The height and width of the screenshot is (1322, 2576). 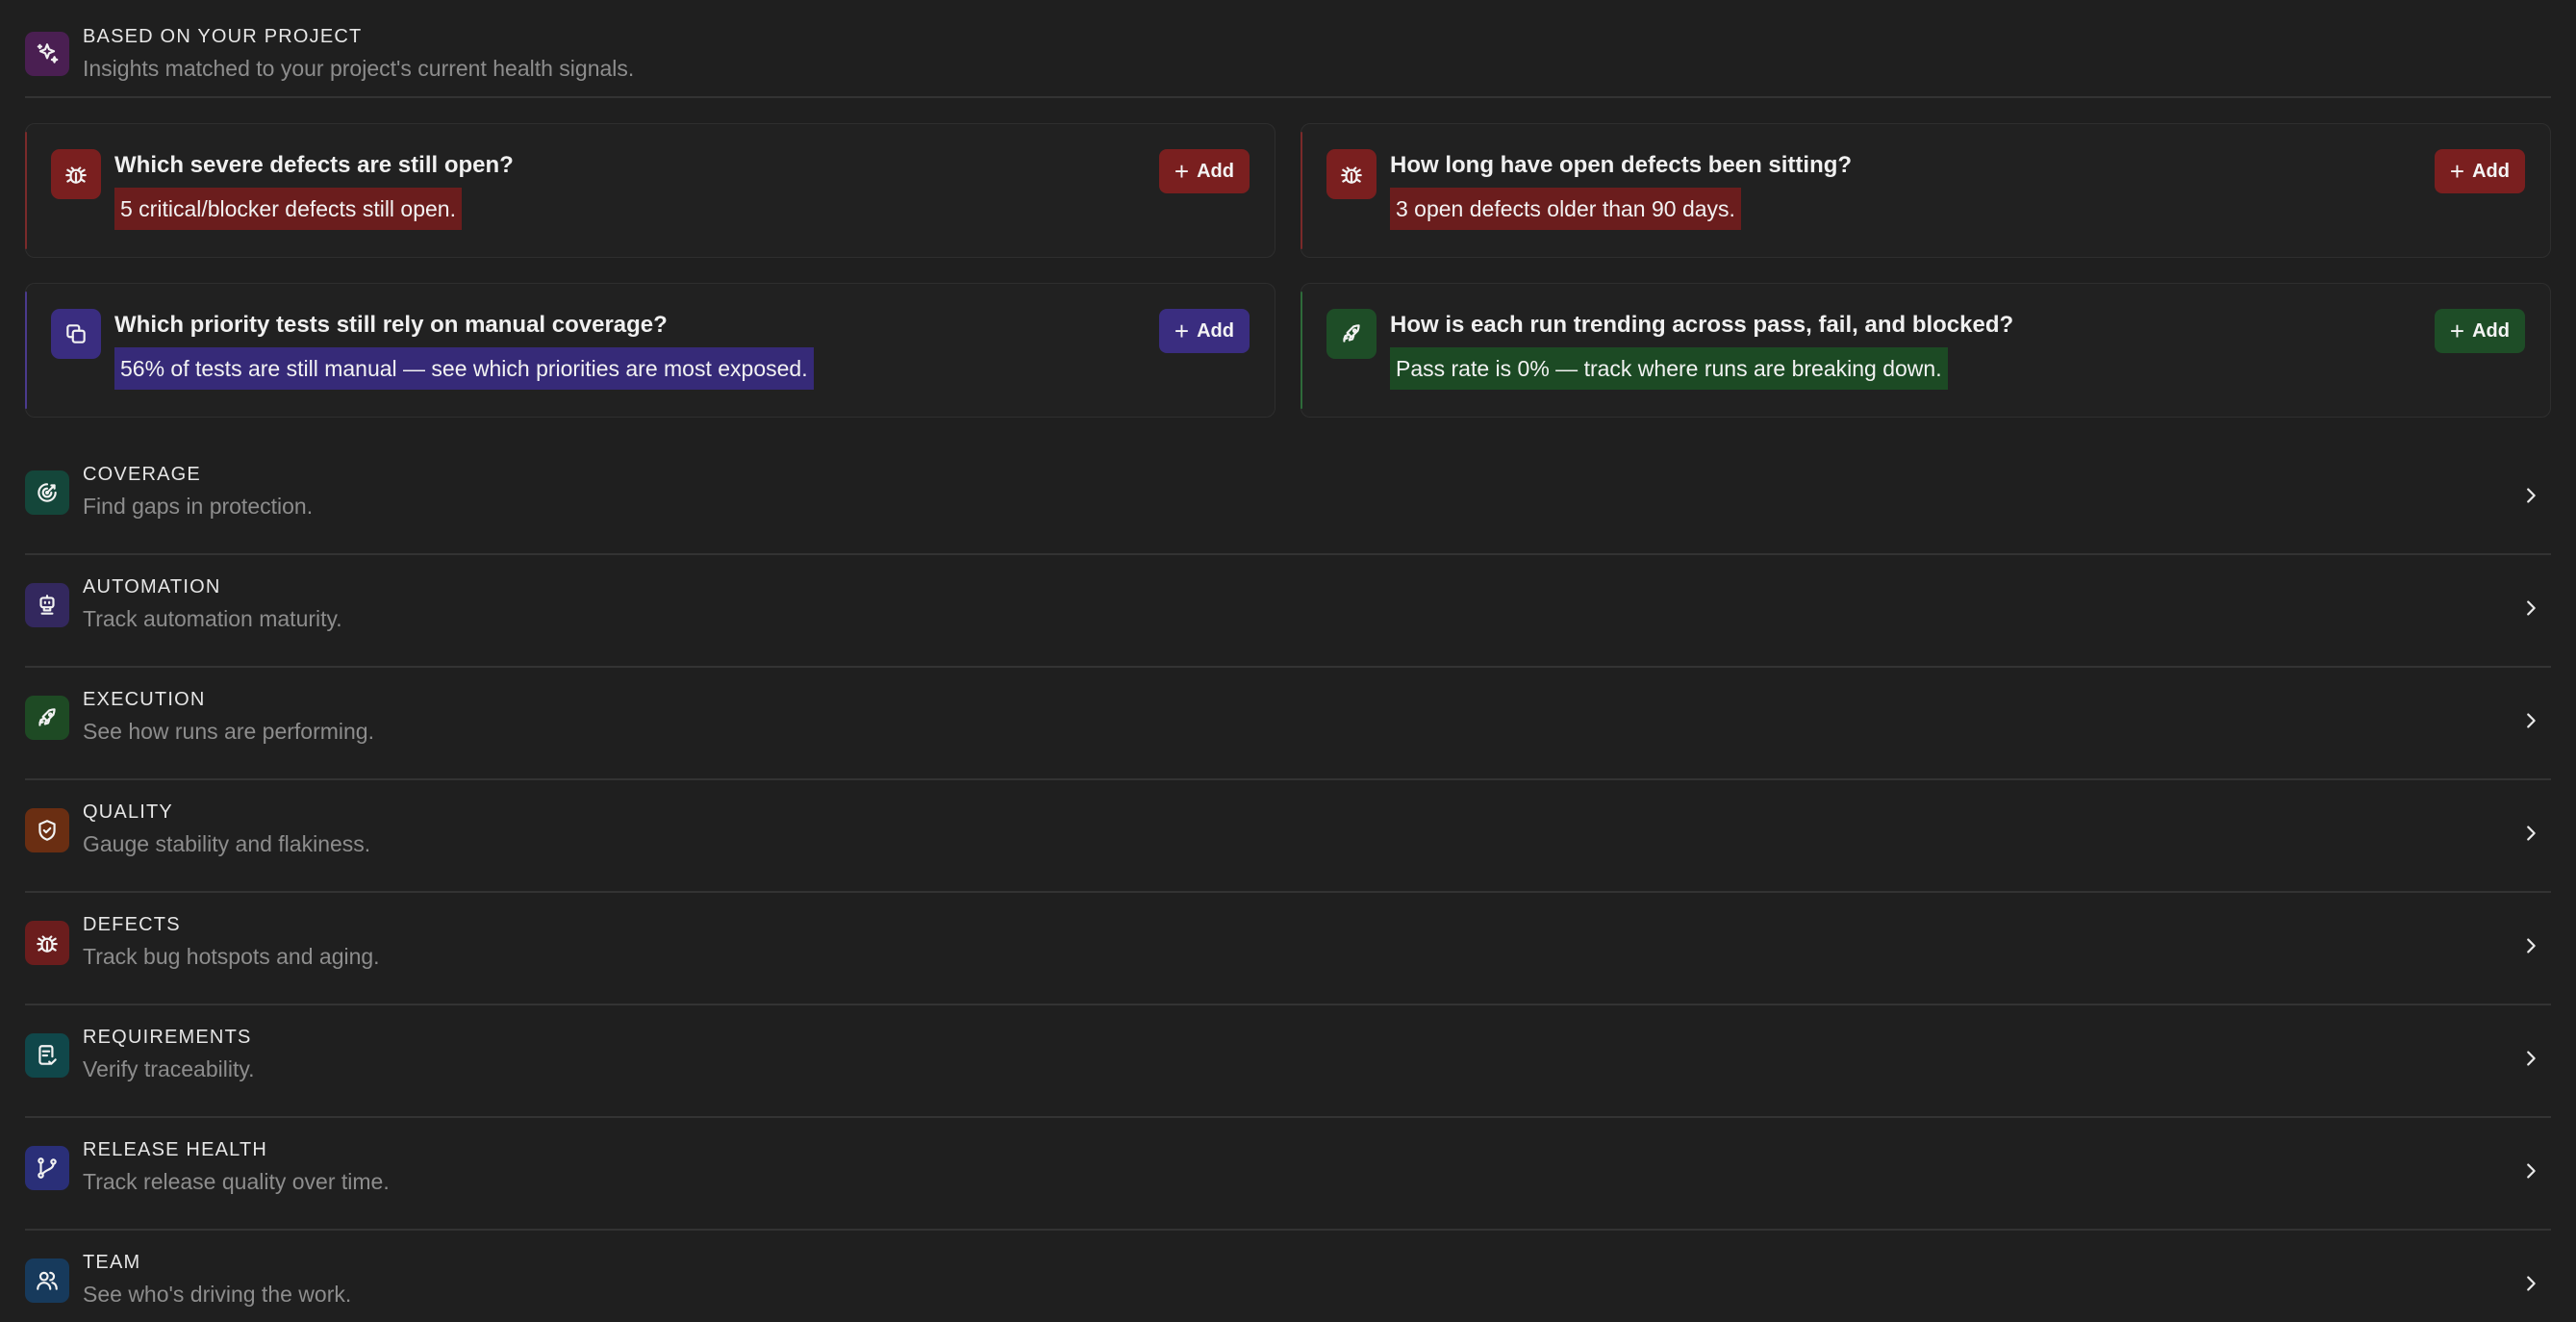 I want to click on category-subtitle: See who's driving the work., so click(x=218, y=1294).